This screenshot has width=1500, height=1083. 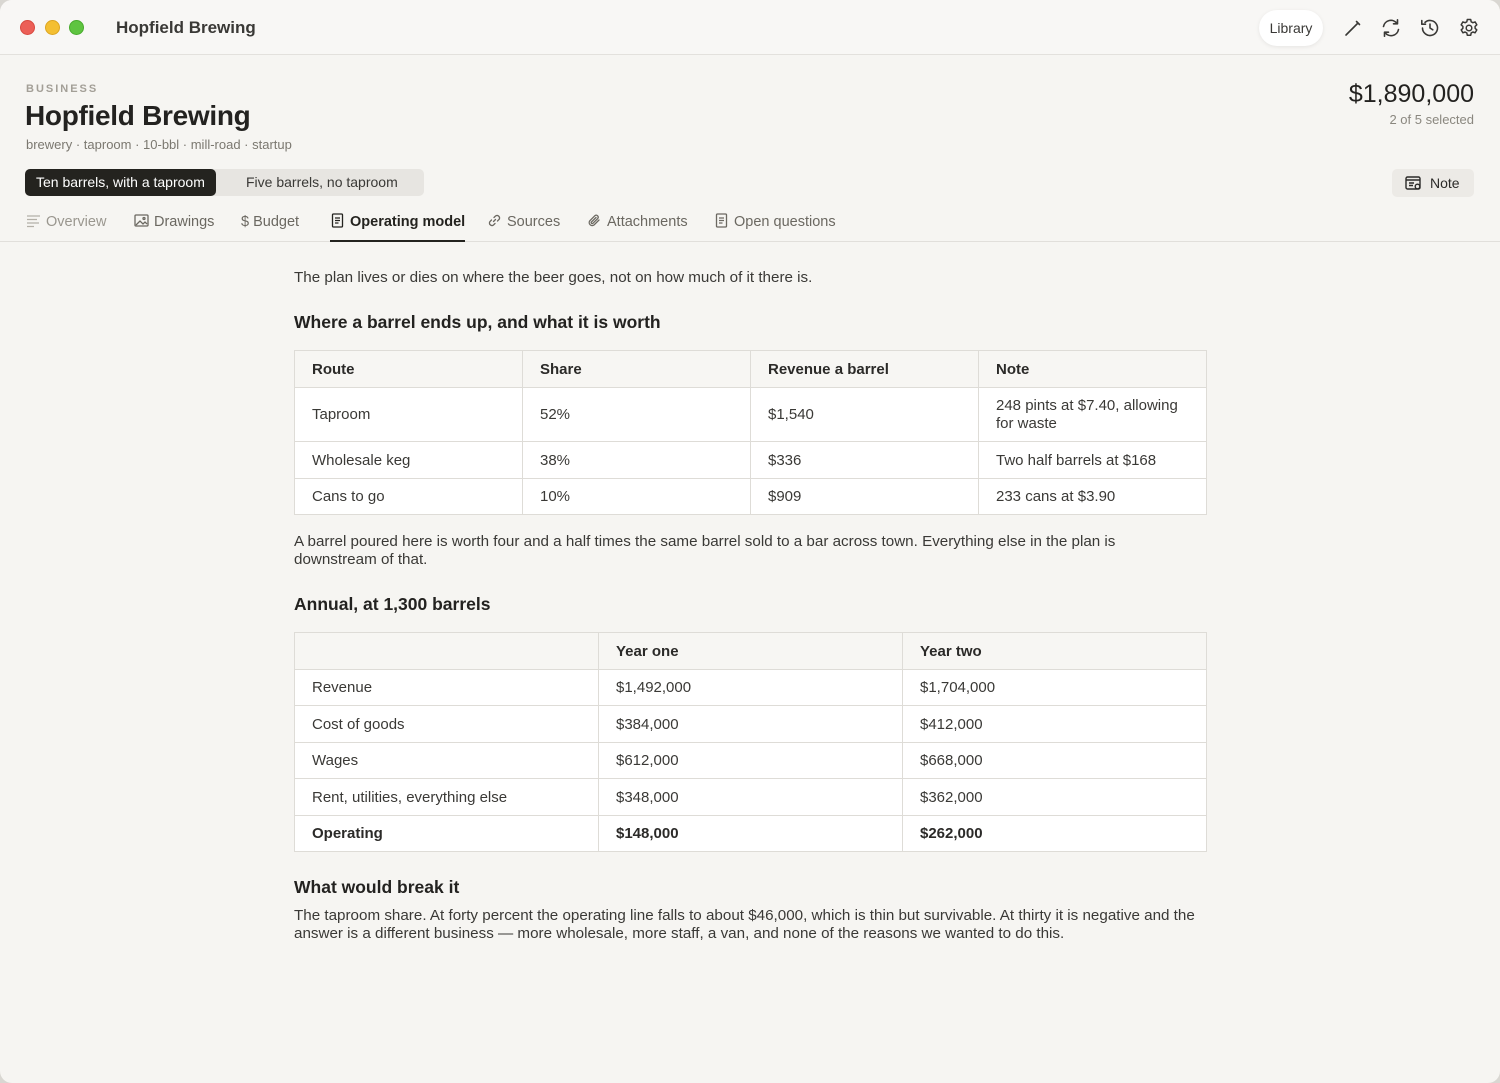 I want to click on table-cell: $1,540, so click(x=864, y=414).